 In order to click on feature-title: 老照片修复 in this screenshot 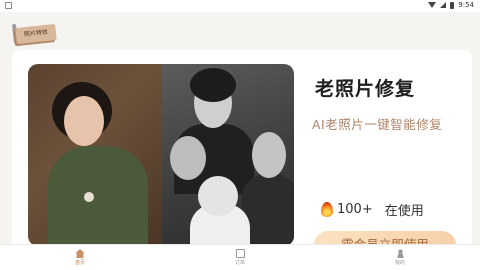, I will do `click(365, 89)`.